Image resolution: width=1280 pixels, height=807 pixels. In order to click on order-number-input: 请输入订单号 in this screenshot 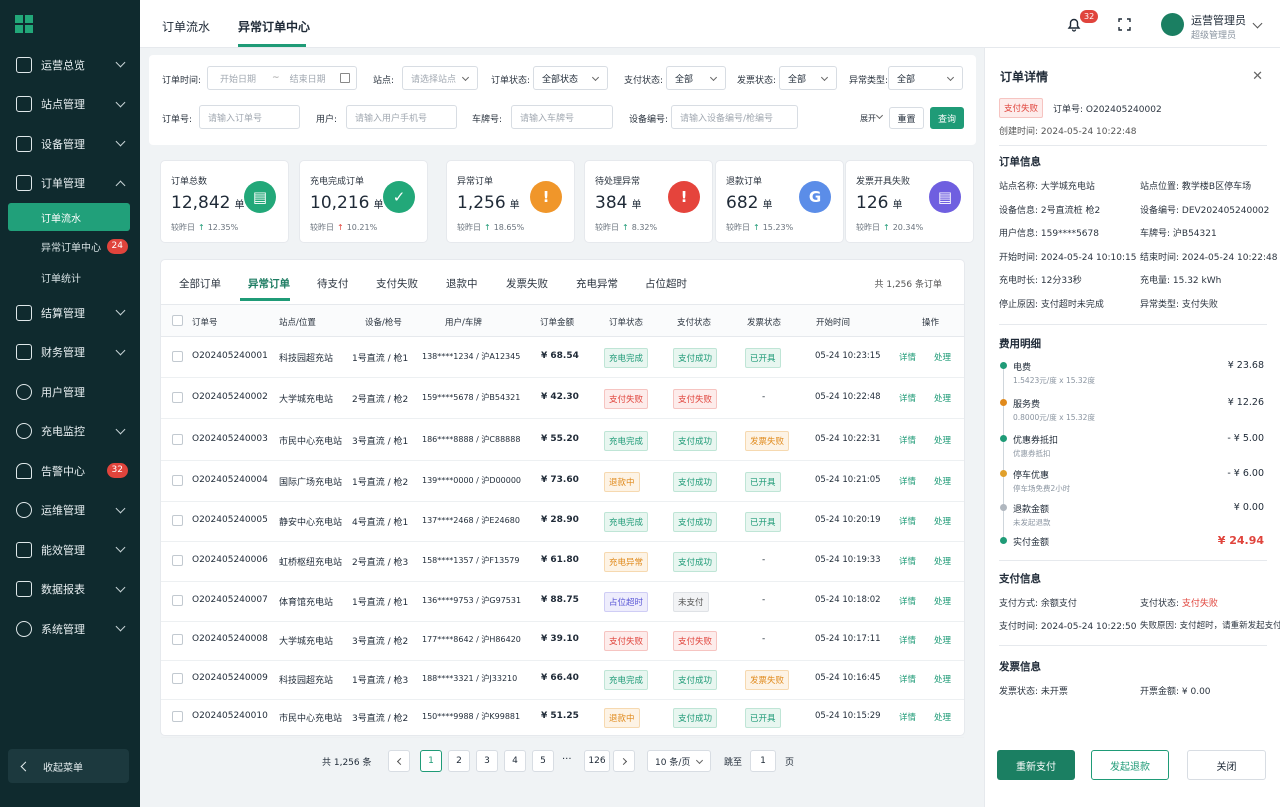, I will do `click(249, 117)`.